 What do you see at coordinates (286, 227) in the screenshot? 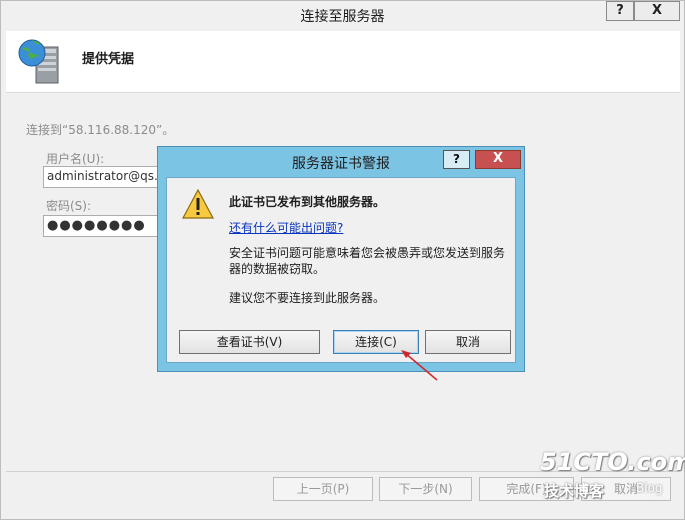
I see `what-could-go-wrong-link: 还有什么可能出问题?` at bounding box center [286, 227].